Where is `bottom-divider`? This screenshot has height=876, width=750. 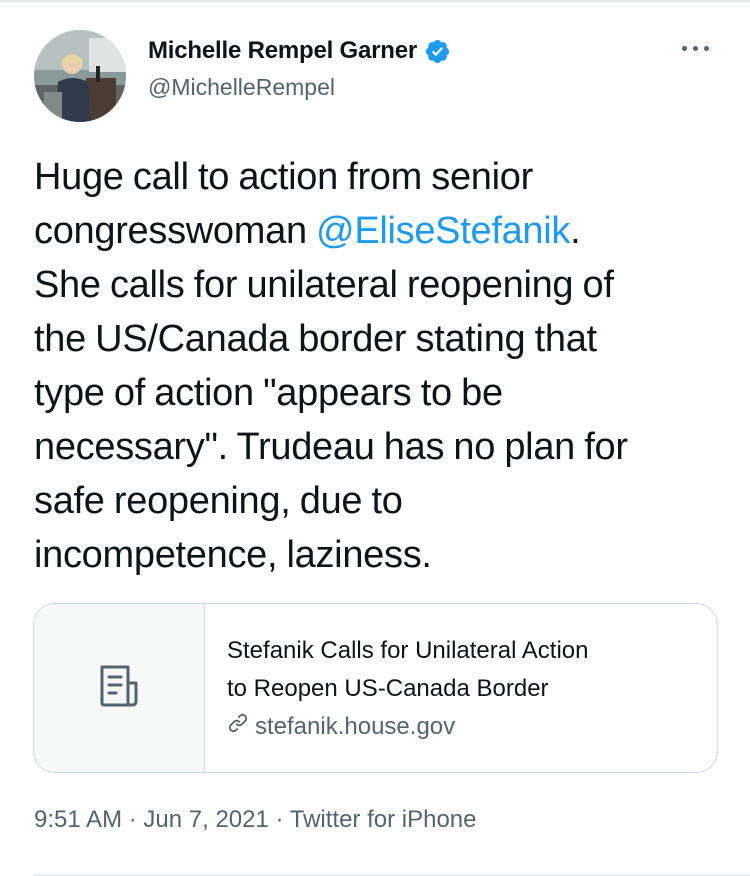 bottom-divider is located at coordinates (392, 875).